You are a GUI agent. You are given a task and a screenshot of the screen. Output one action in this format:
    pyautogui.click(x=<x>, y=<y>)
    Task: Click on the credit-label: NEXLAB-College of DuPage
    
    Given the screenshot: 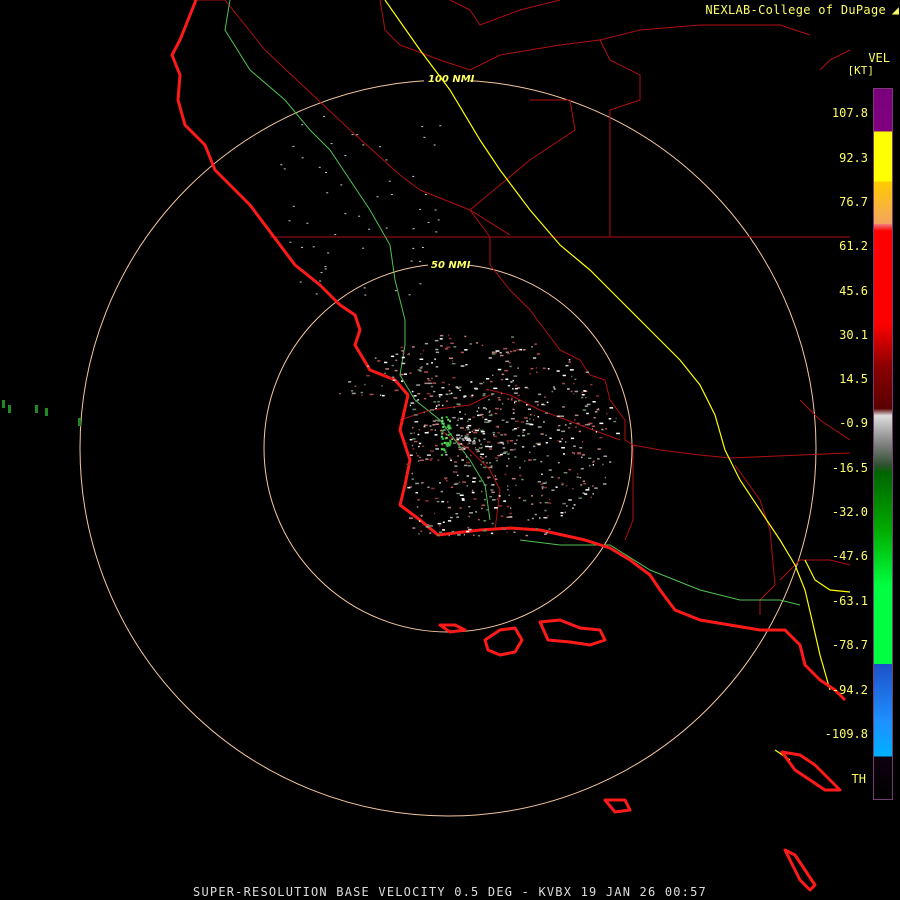 What is the action you would take?
    pyautogui.click(x=795, y=10)
    